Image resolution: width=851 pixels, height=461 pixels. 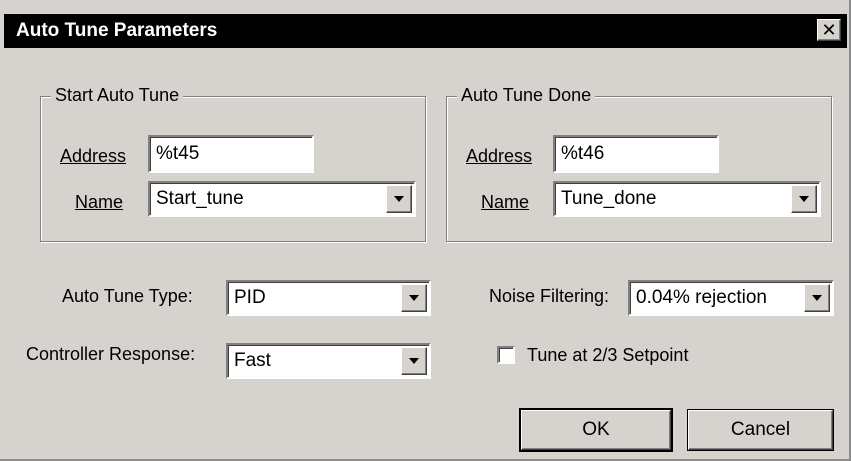 What do you see at coordinates (526, 95) in the screenshot?
I see `auto-tune-done-legend: Auto Tune Done` at bounding box center [526, 95].